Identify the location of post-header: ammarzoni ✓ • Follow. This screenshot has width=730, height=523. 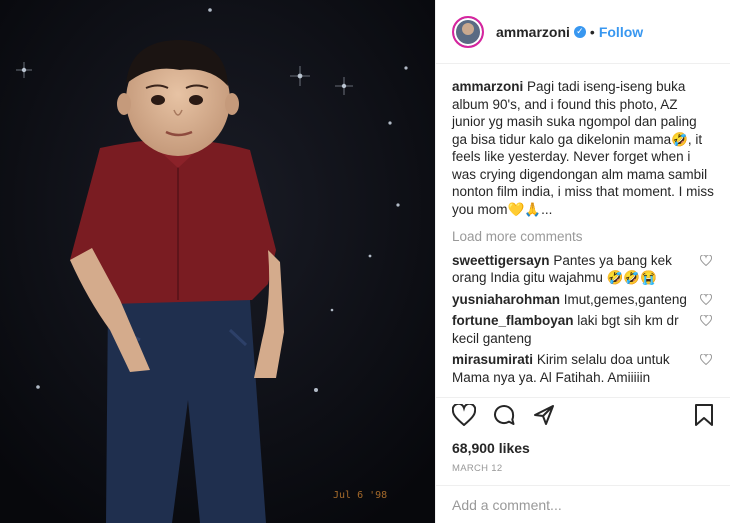
(583, 32).